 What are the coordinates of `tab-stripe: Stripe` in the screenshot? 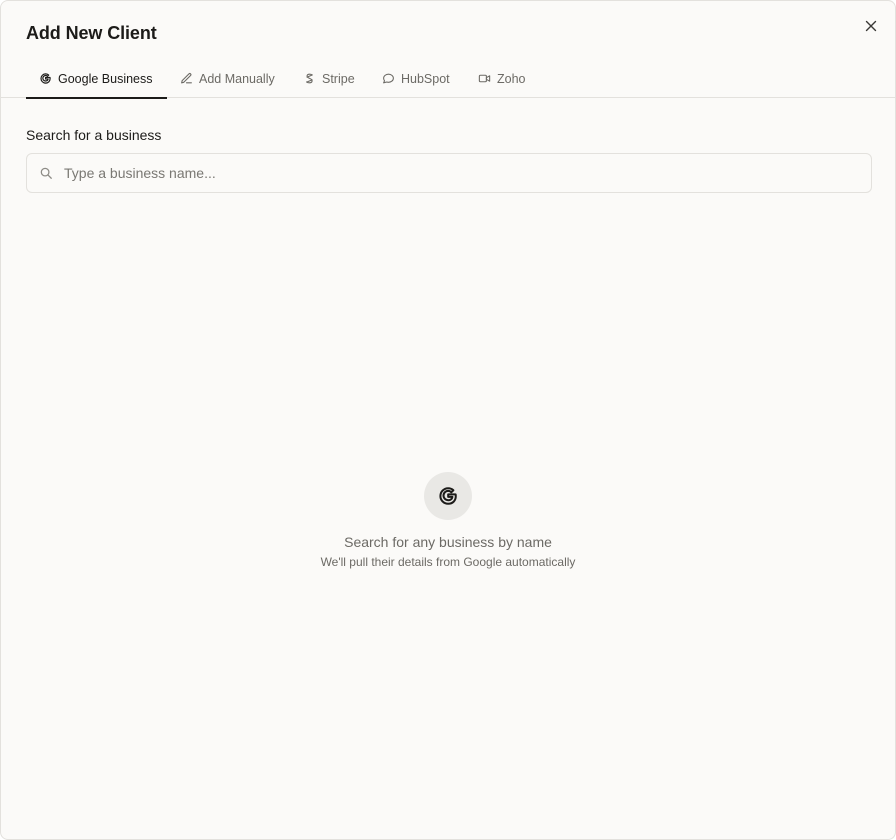 It's located at (329, 78).